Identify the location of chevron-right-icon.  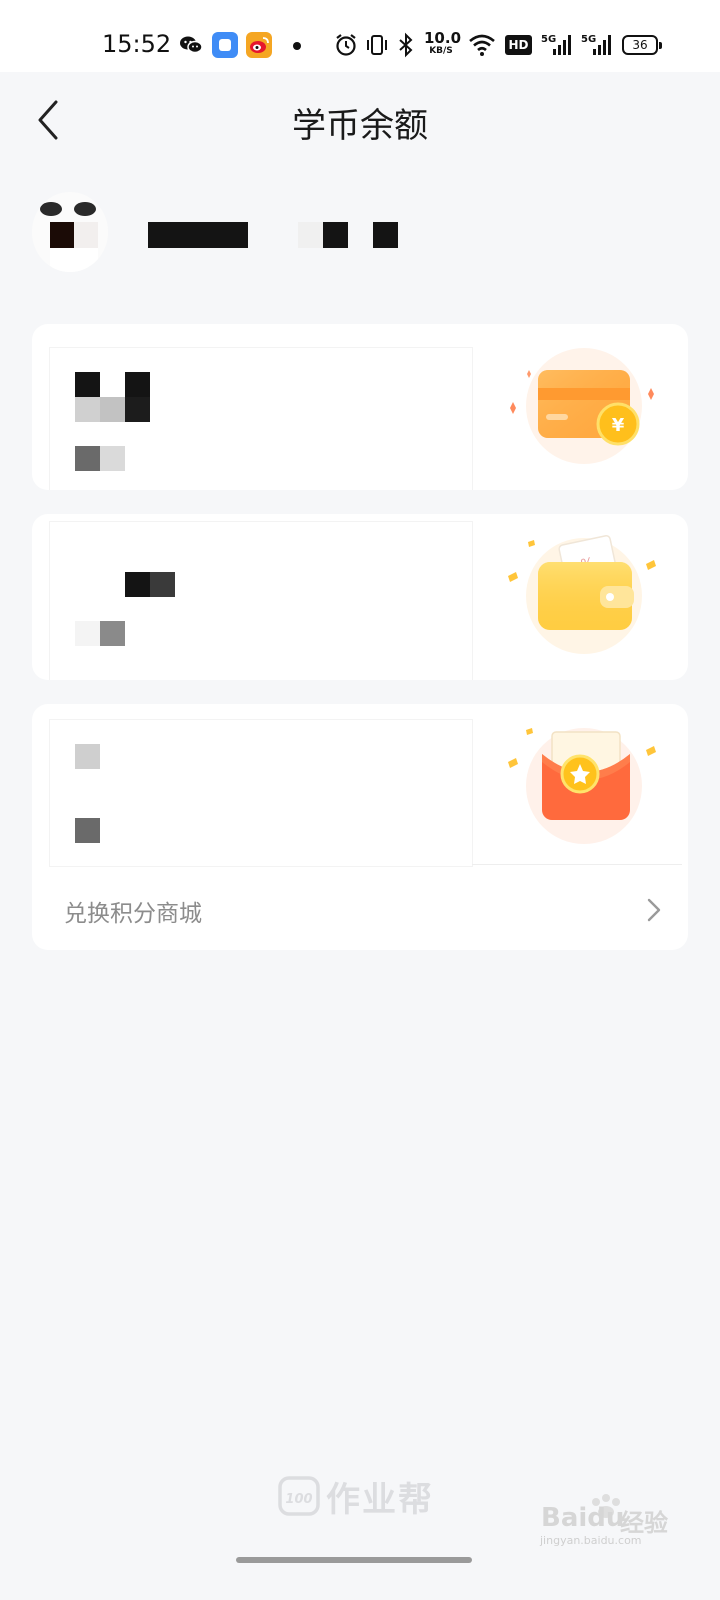
(654, 912).